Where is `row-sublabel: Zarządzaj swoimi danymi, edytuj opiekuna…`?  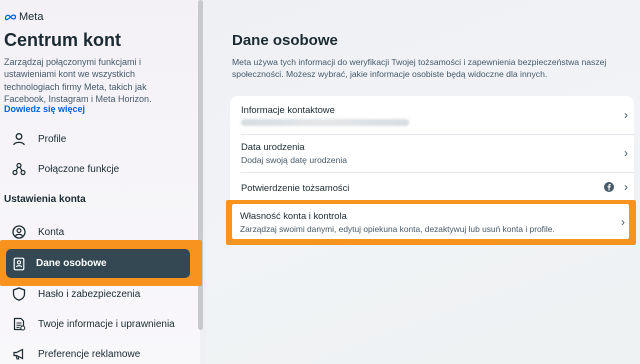 row-sublabel: Zarządzaj swoimi danymi, edytuj opiekuna… is located at coordinates (397, 228).